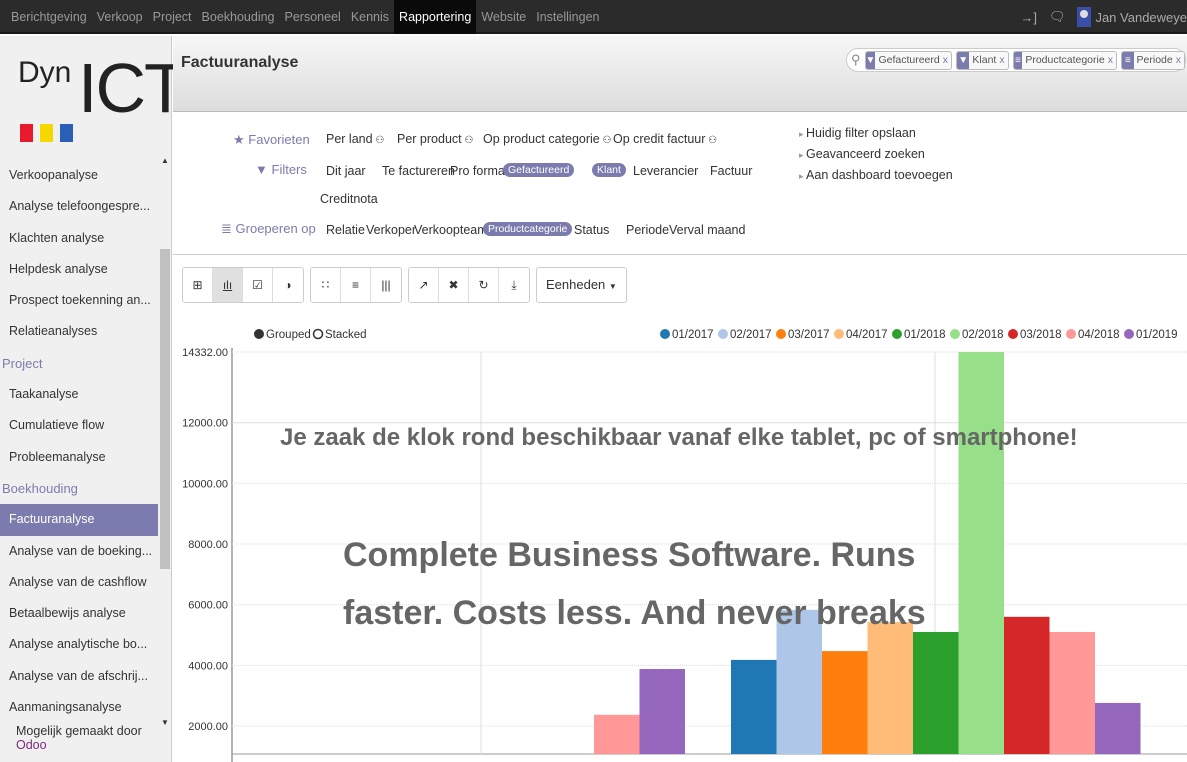 The width and height of the screenshot is (1187, 762). Describe the element at coordinates (346, 335) in the screenshot. I see `stacked-label: Stacked` at that location.